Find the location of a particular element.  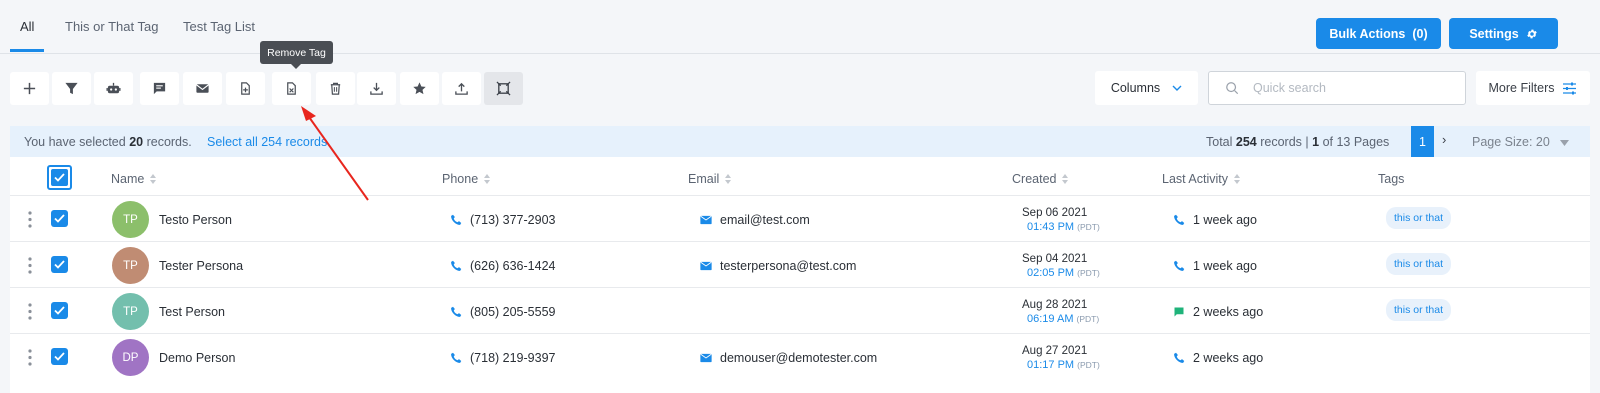

created-time: 02:05 PM (PDT) is located at coordinates (1063, 273).